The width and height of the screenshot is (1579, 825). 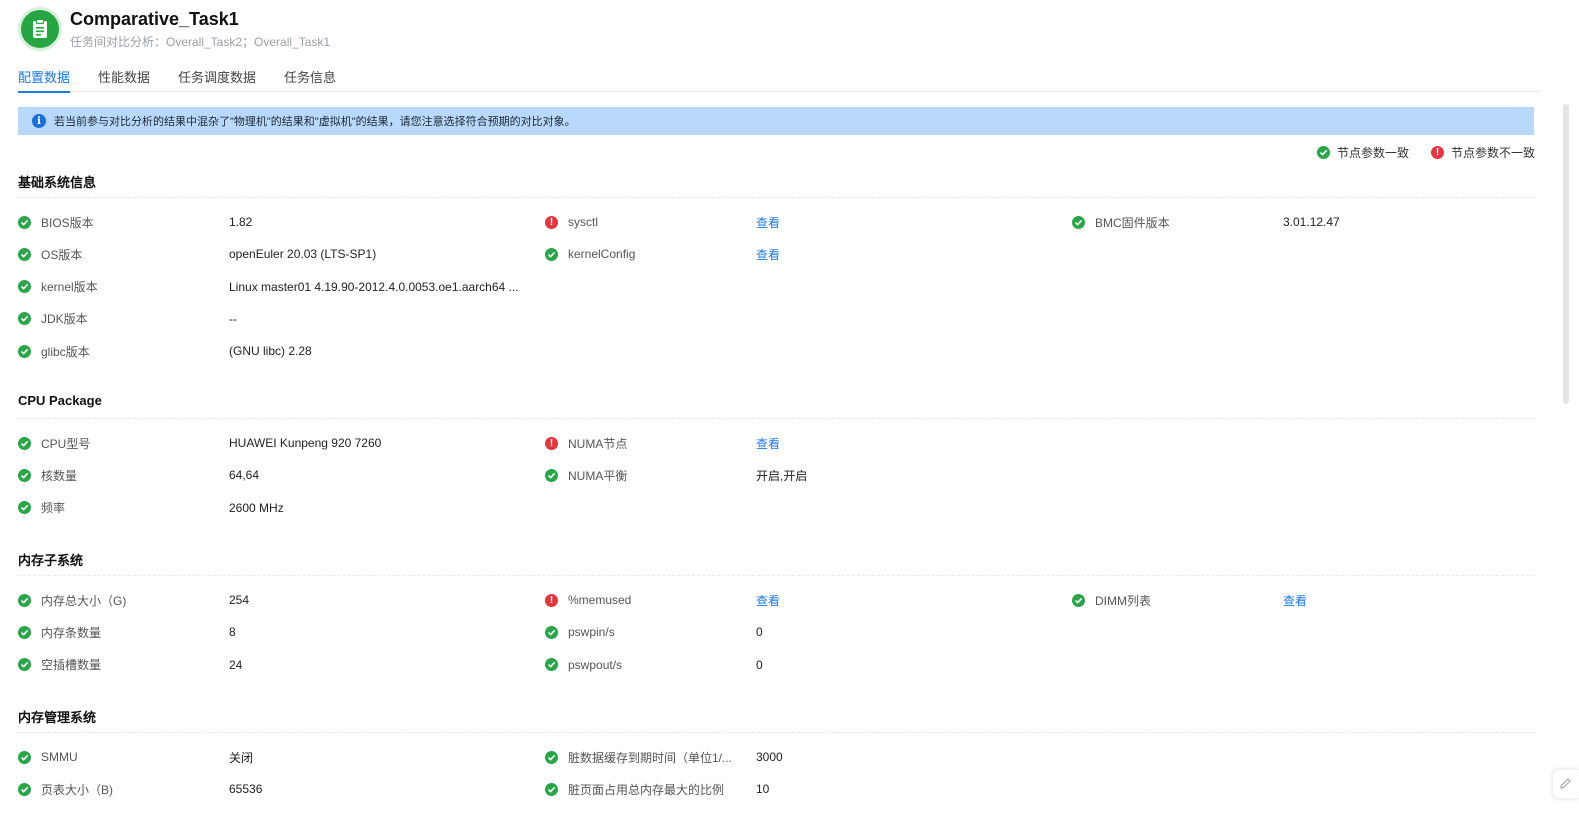 I want to click on param-label-cell: 内存总大小（G), so click(x=72, y=600).